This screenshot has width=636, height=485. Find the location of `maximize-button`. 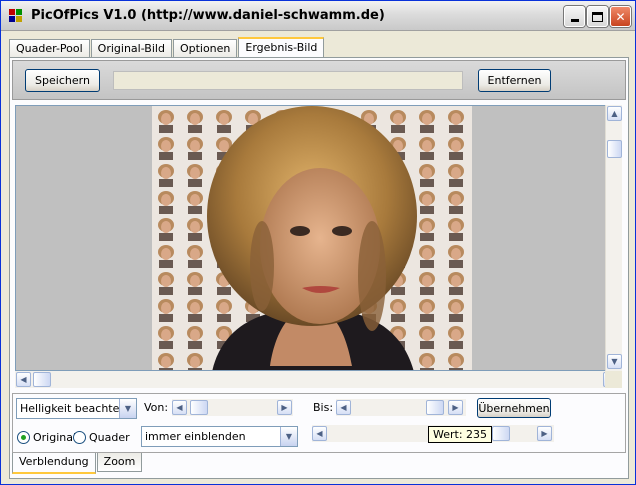

maximize-button is located at coordinates (597, 16).